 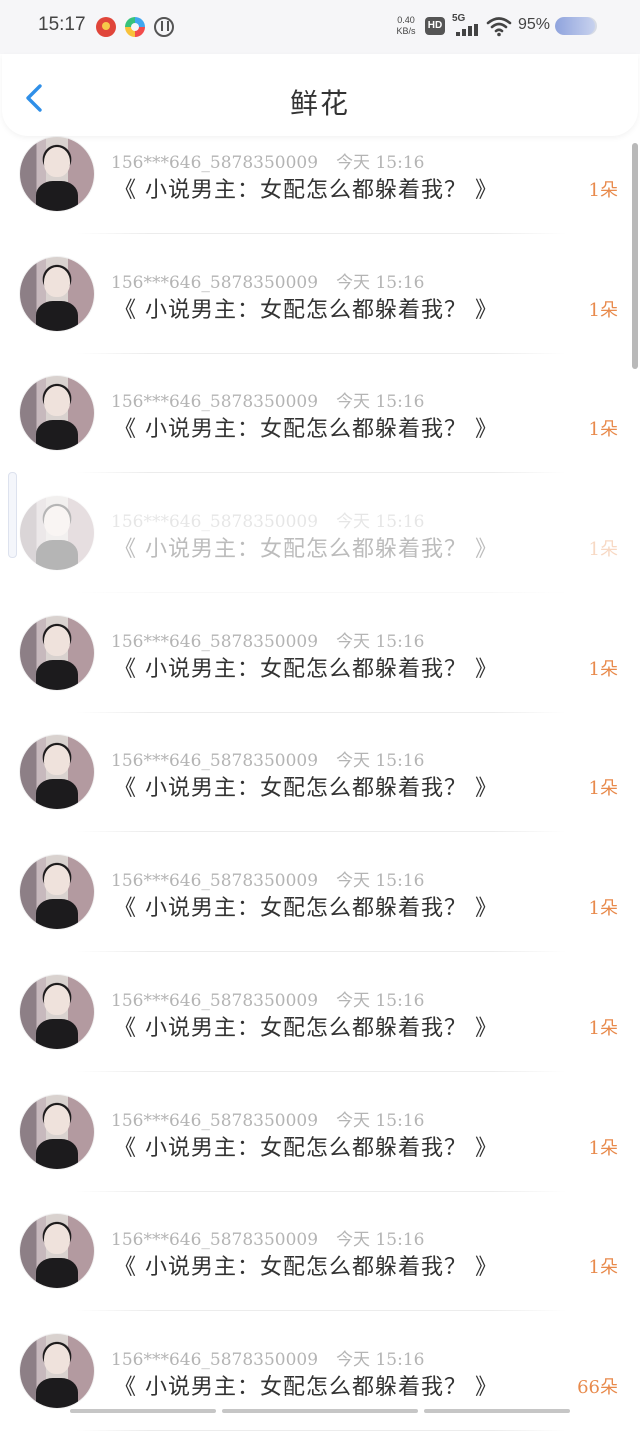 What do you see at coordinates (106, 27) in the screenshot?
I see `news-app-icon` at bounding box center [106, 27].